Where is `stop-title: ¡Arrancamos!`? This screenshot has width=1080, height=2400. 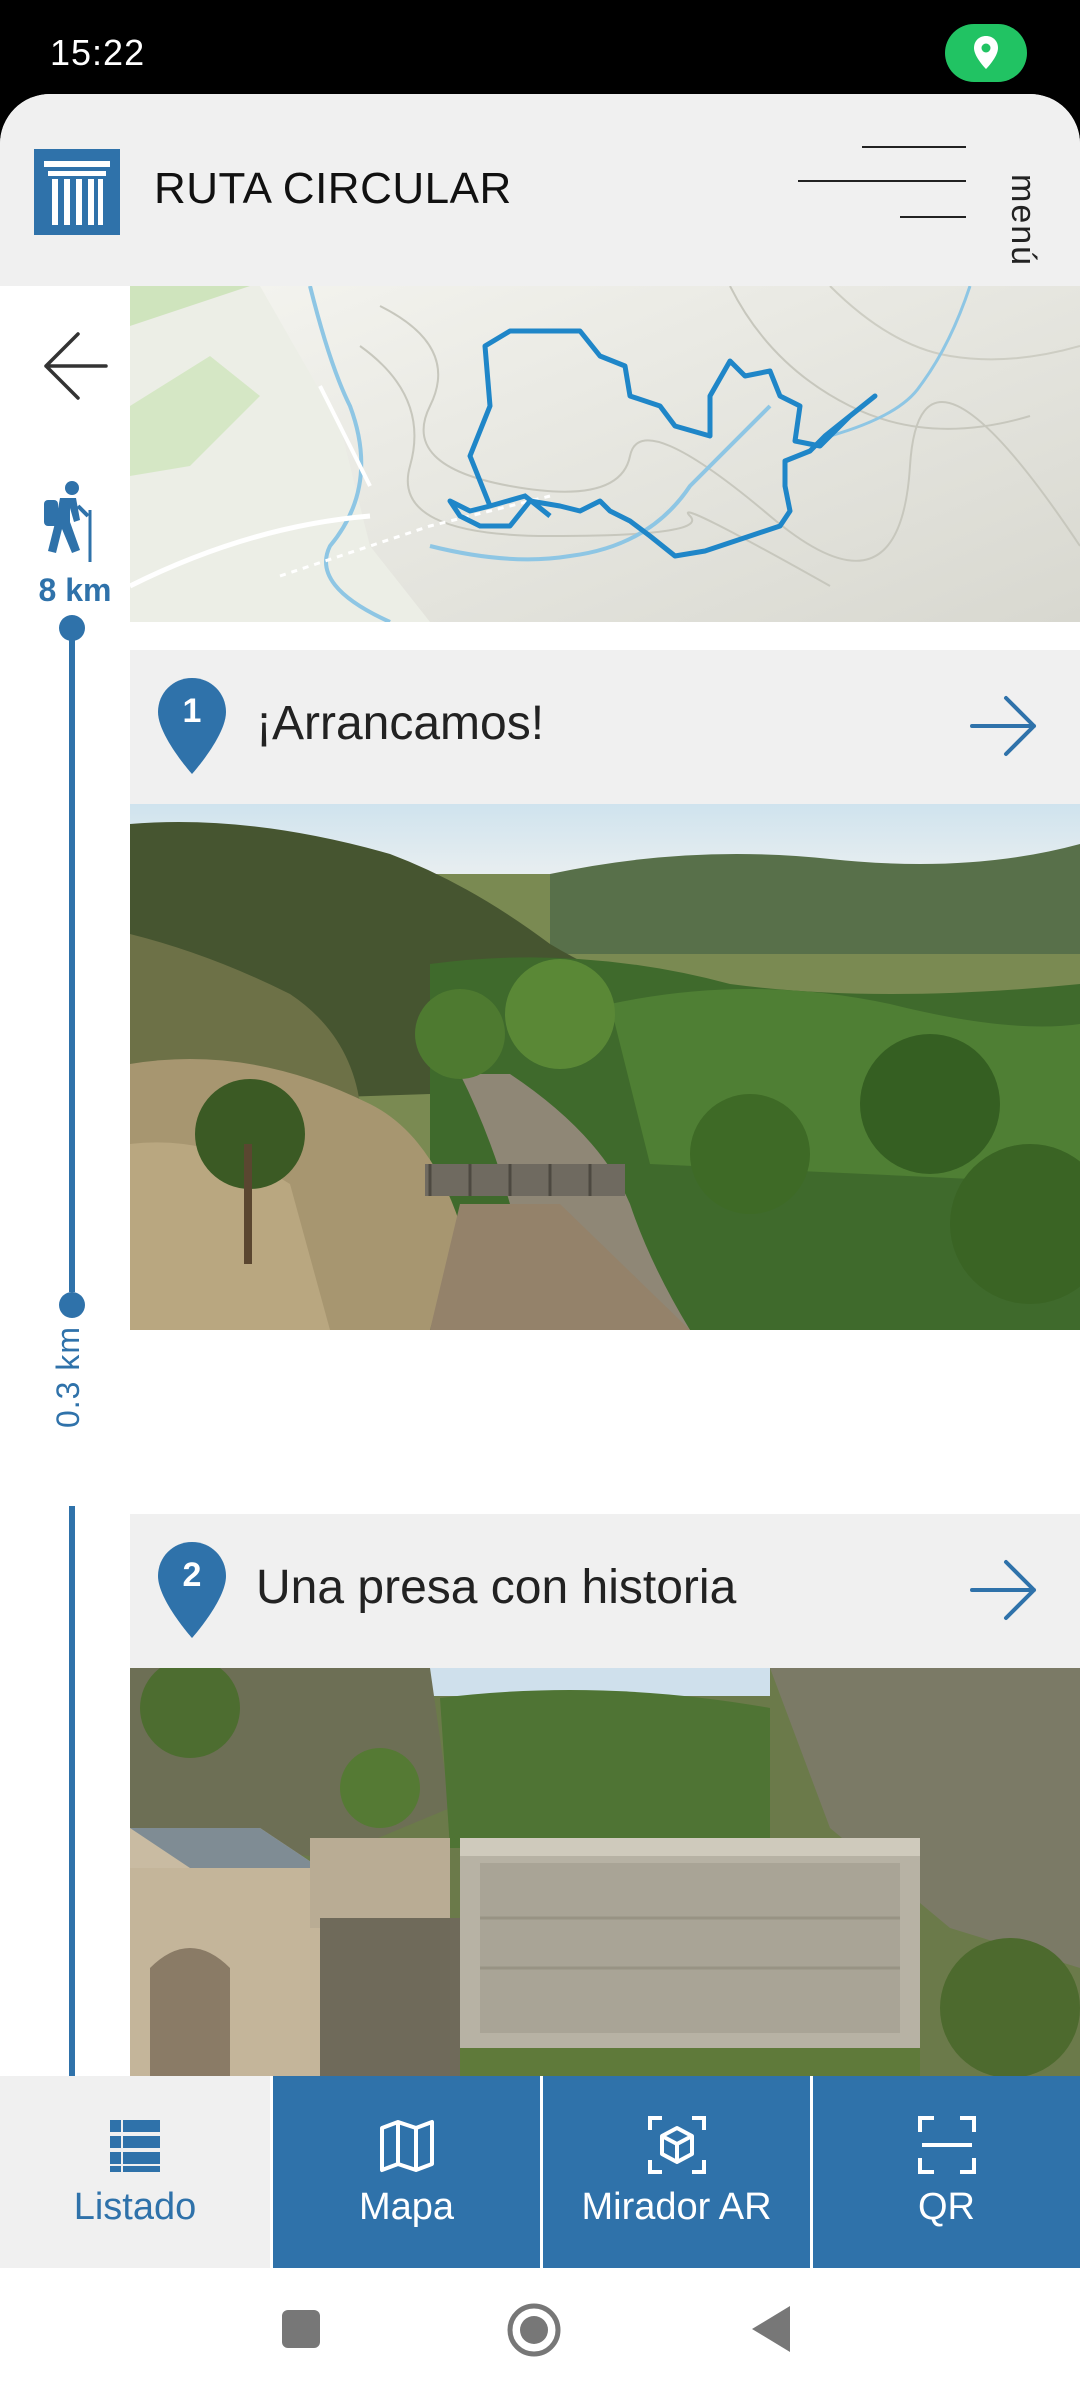
stop-title: ¡Arrancamos! is located at coordinates (400, 723).